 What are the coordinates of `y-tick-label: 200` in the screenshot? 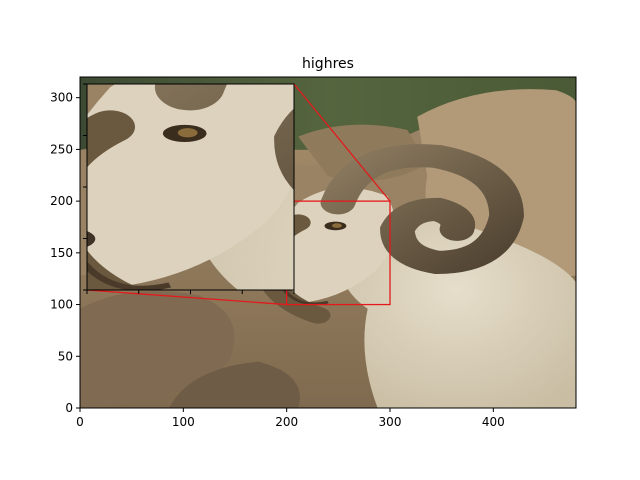 It's located at (61, 201).